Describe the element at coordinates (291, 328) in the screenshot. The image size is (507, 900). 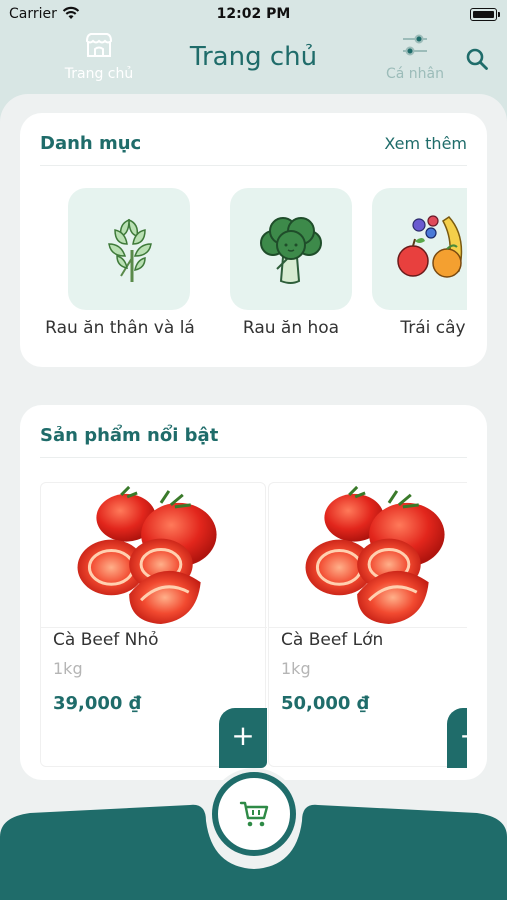
I see `category-label: Rau ăn hoa` at that location.